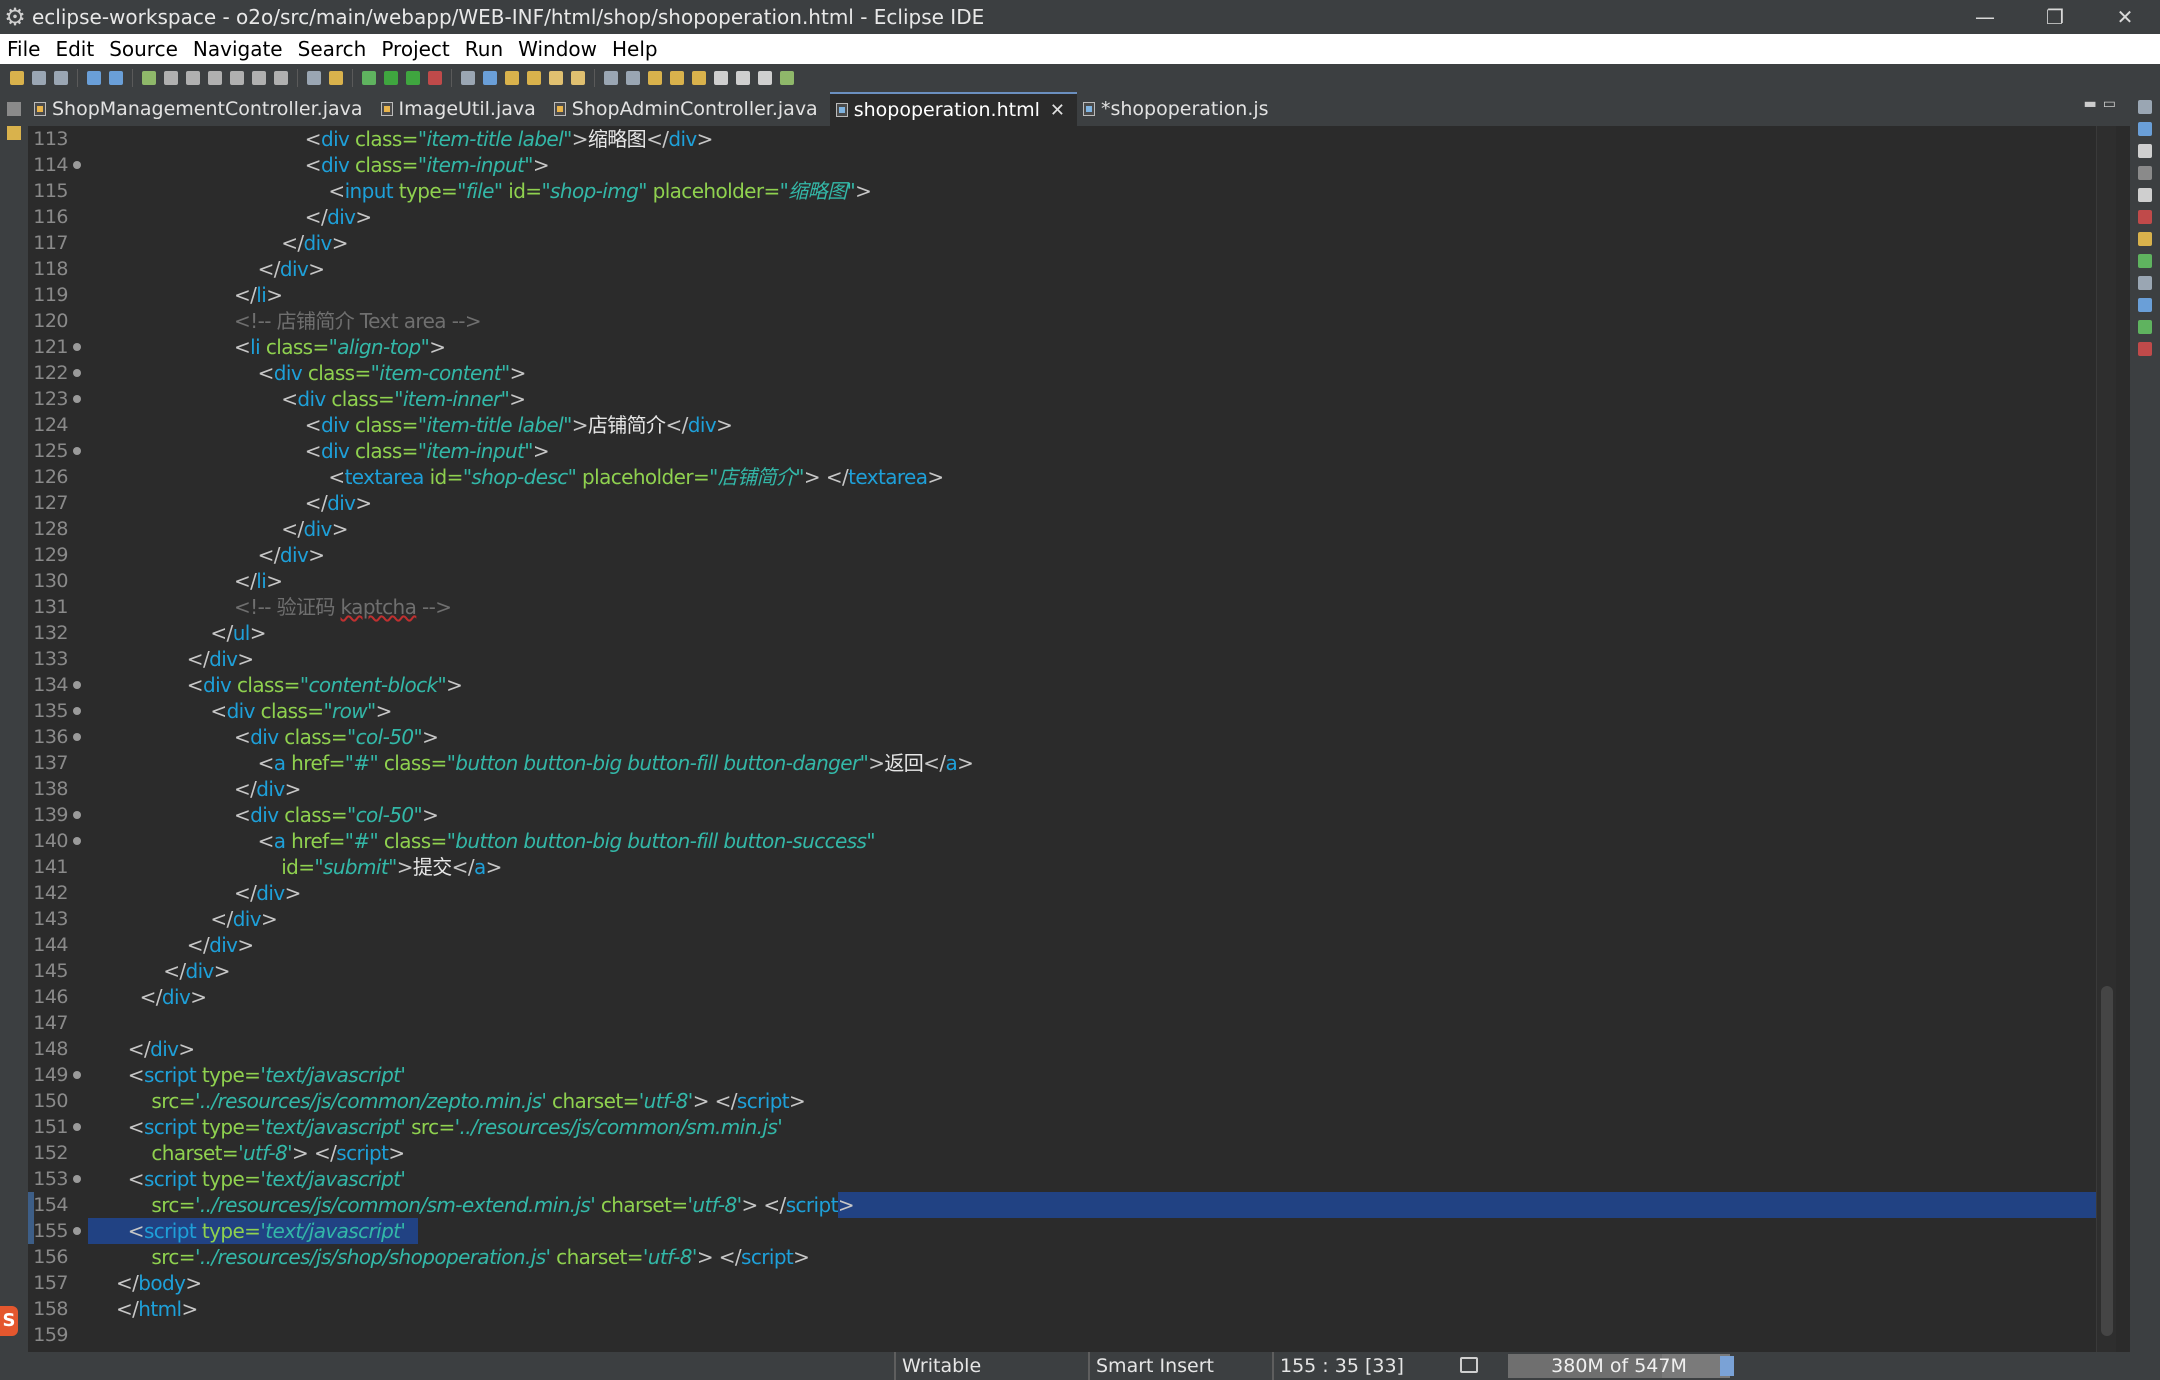  Describe the element at coordinates (765, 78) in the screenshot. I see `pin-editor-icon` at that location.